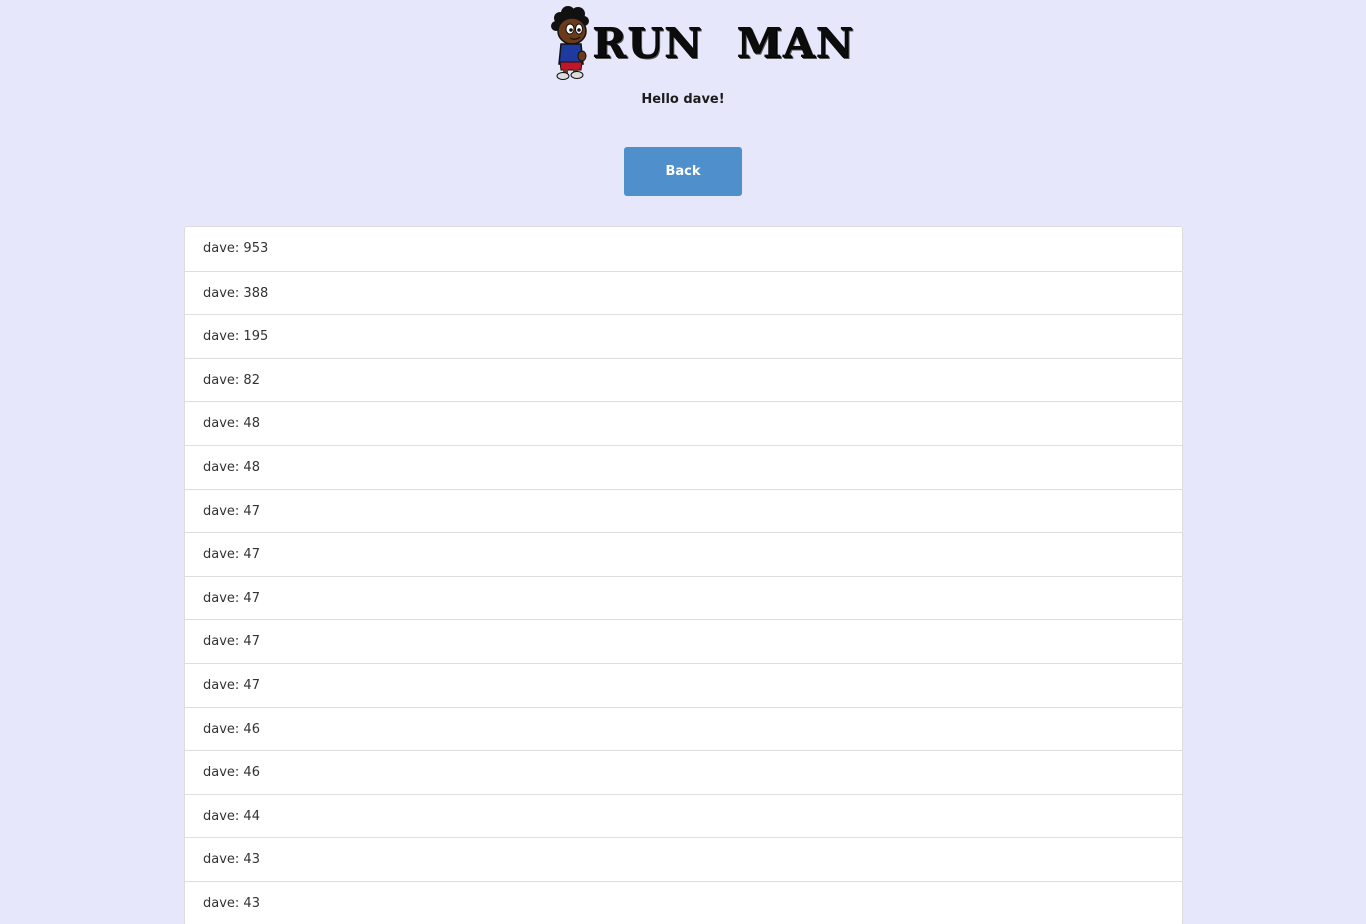 Image resolution: width=1366 pixels, height=924 pixels. What do you see at coordinates (683, 379) in the screenshot?
I see `list-item: dave: 82` at bounding box center [683, 379].